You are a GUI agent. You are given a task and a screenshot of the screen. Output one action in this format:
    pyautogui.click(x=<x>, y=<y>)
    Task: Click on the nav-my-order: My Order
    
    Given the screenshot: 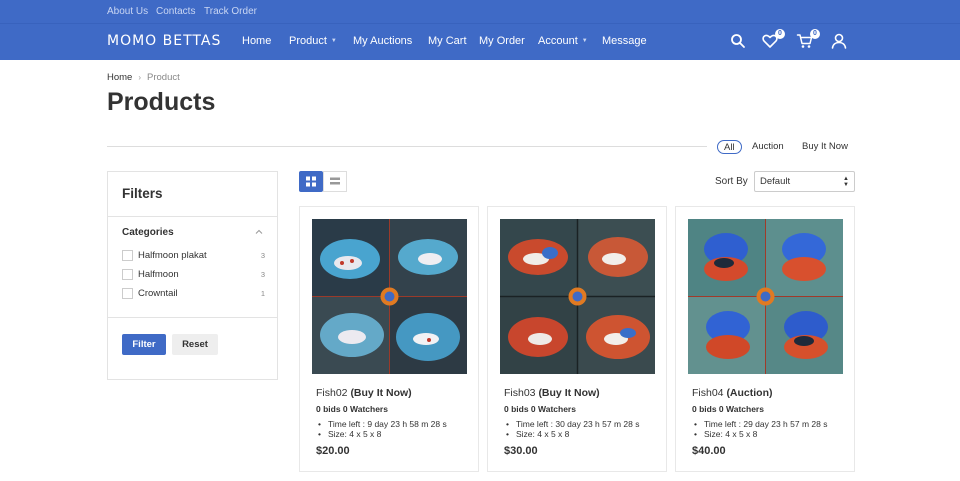 What is the action you would take?
    pyautogui.click(x=502, y=41)
    